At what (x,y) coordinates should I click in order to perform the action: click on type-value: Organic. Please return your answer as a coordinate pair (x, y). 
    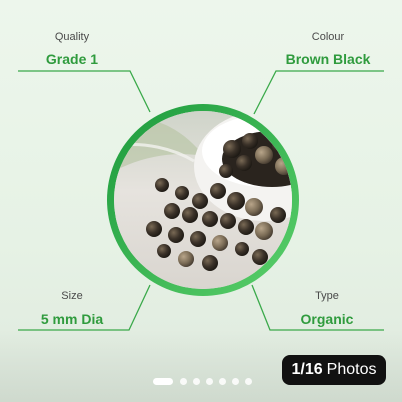
    Looking at the image, I should click on (327, 319).